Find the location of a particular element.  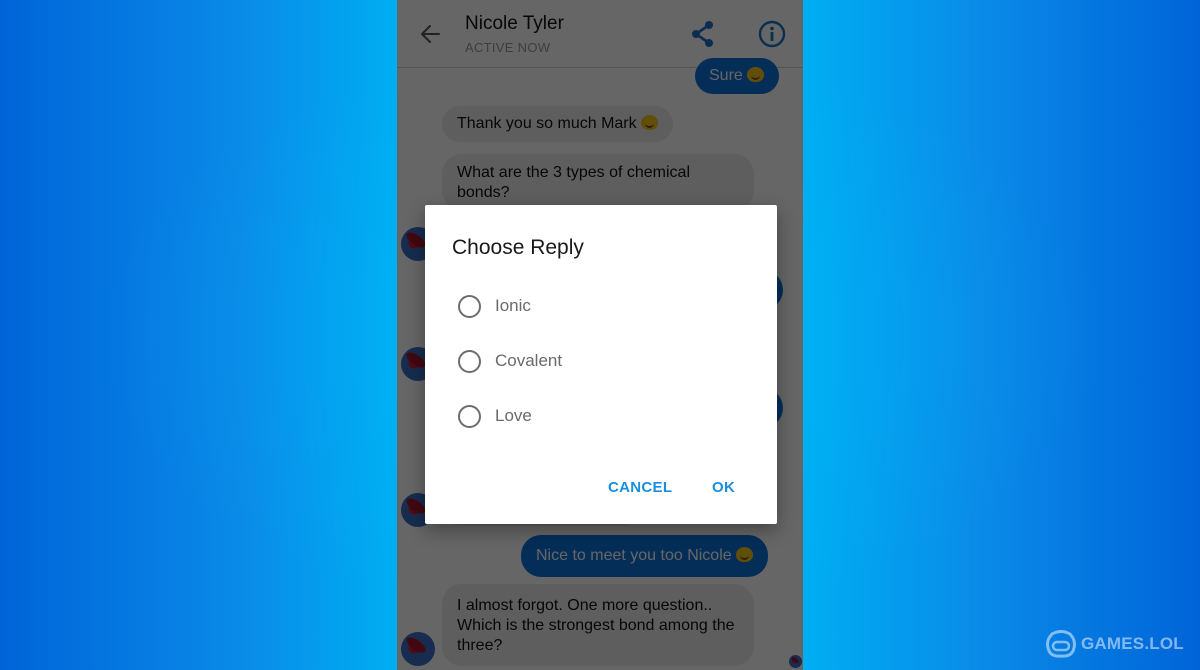

reply-option-love: Love is located at coordinates (495, 416).